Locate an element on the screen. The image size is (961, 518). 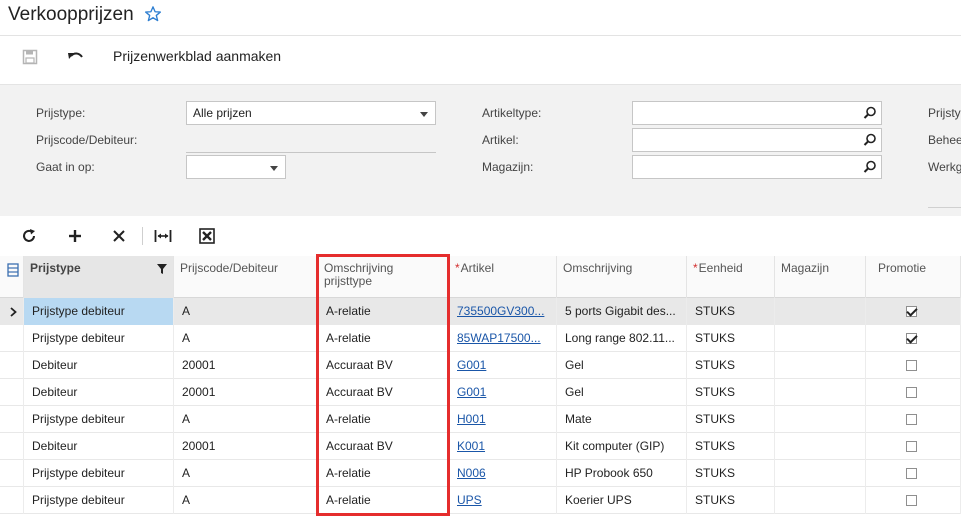
fit-columns-button is located at coordinates (163, 236).